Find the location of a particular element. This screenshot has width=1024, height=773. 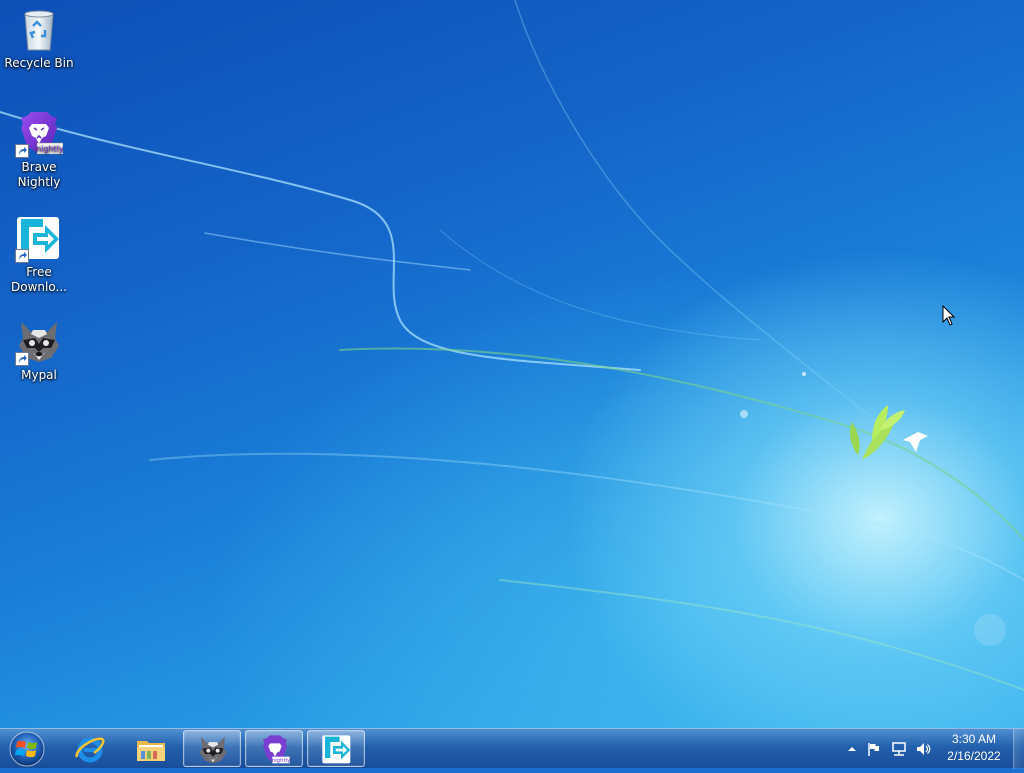

desktop-icon-label: Mypal is located at coordinates (39, 375).